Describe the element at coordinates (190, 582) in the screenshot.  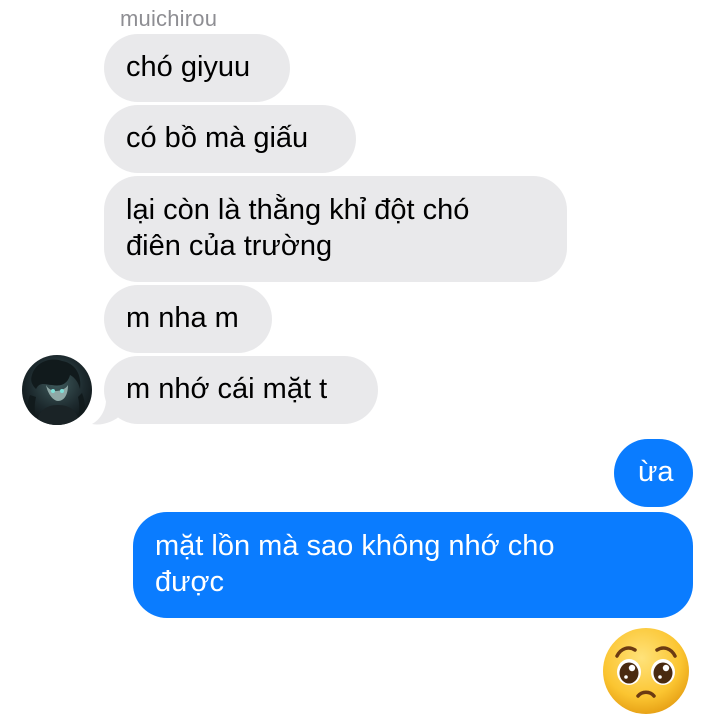
I see `message-text-line: được` at that location.